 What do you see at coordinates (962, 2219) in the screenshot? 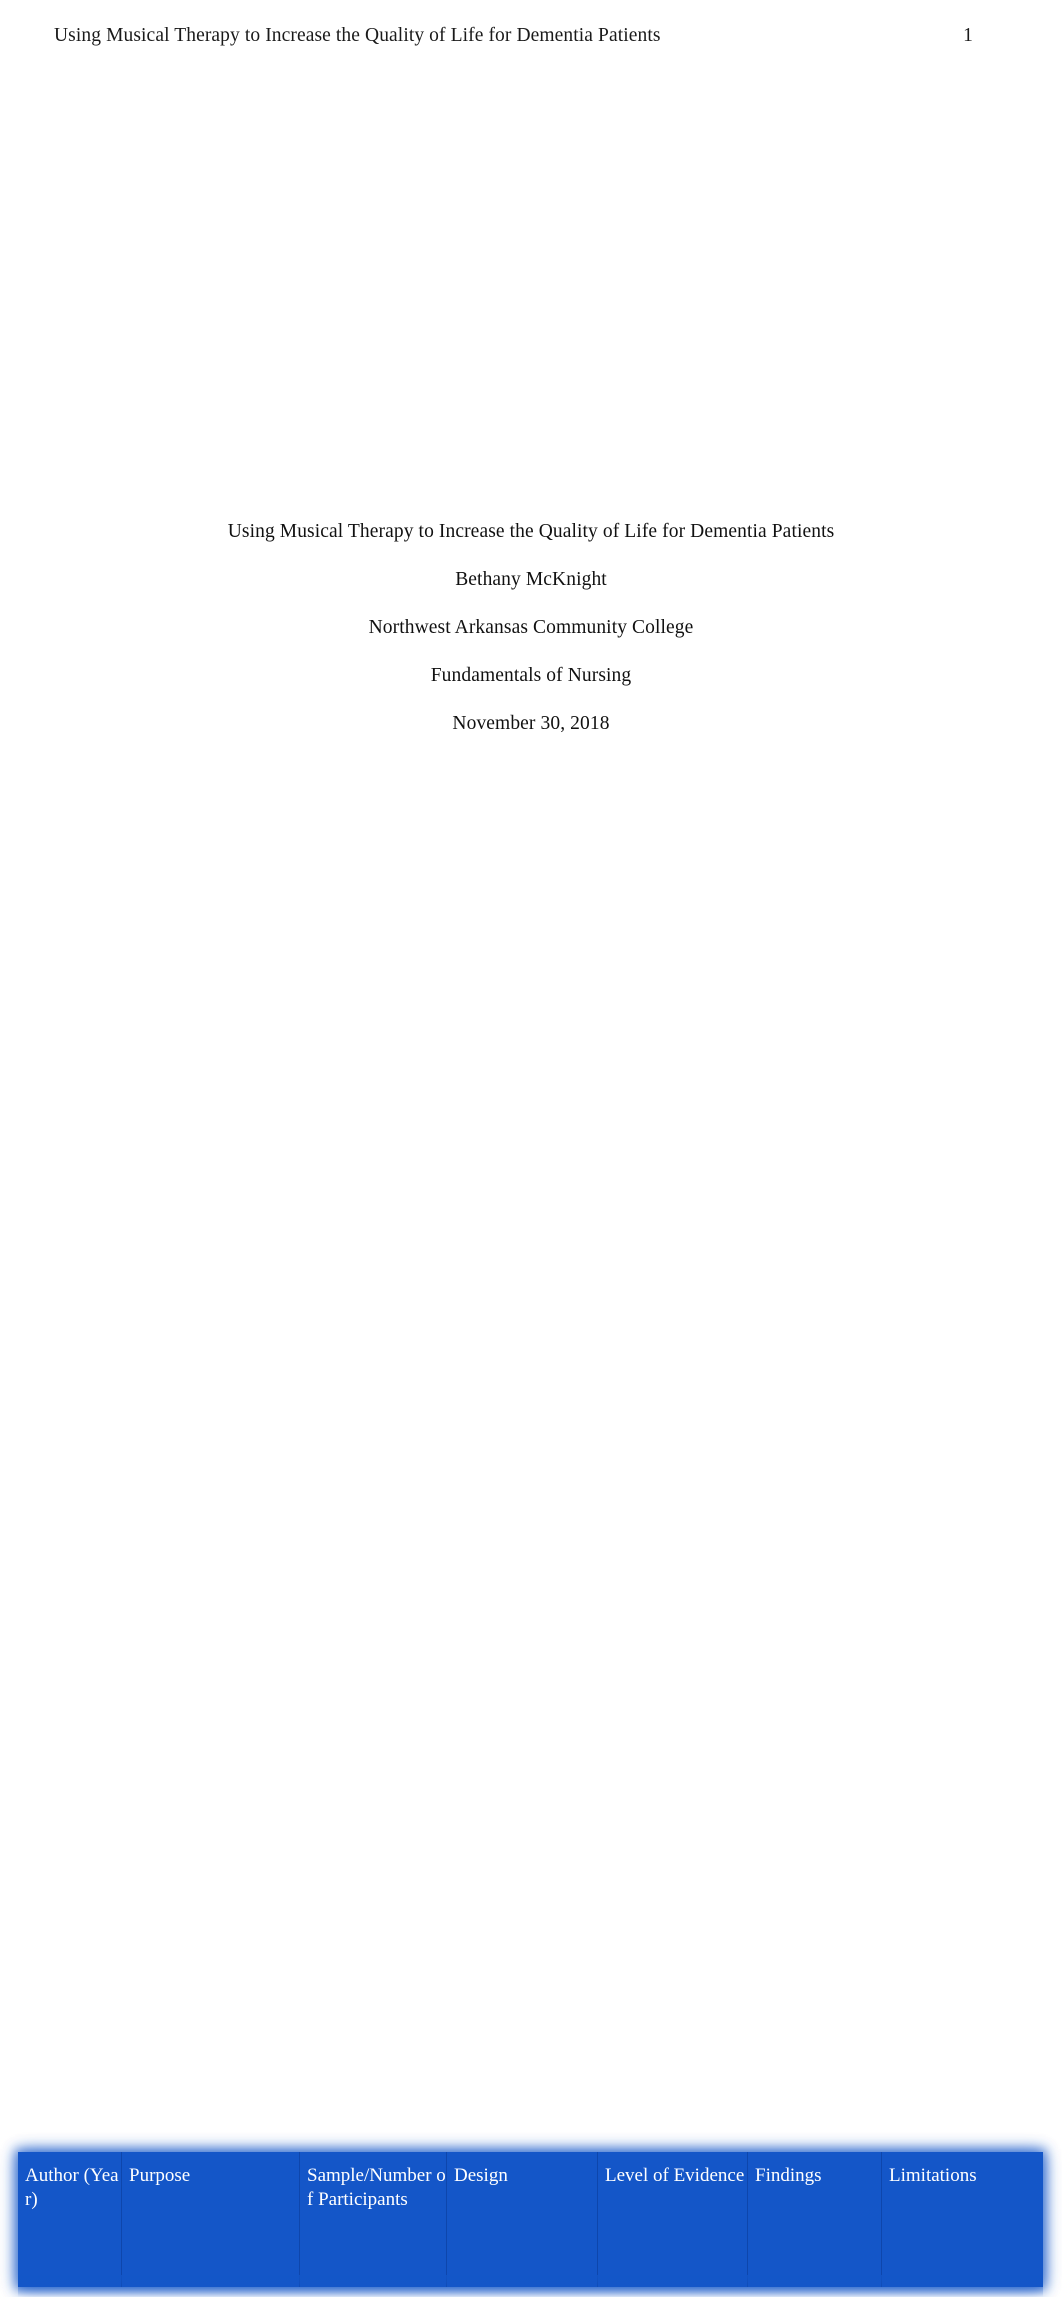
I see `table-header-cell-limitations: Limitations` at bounding box center [962, 2219].